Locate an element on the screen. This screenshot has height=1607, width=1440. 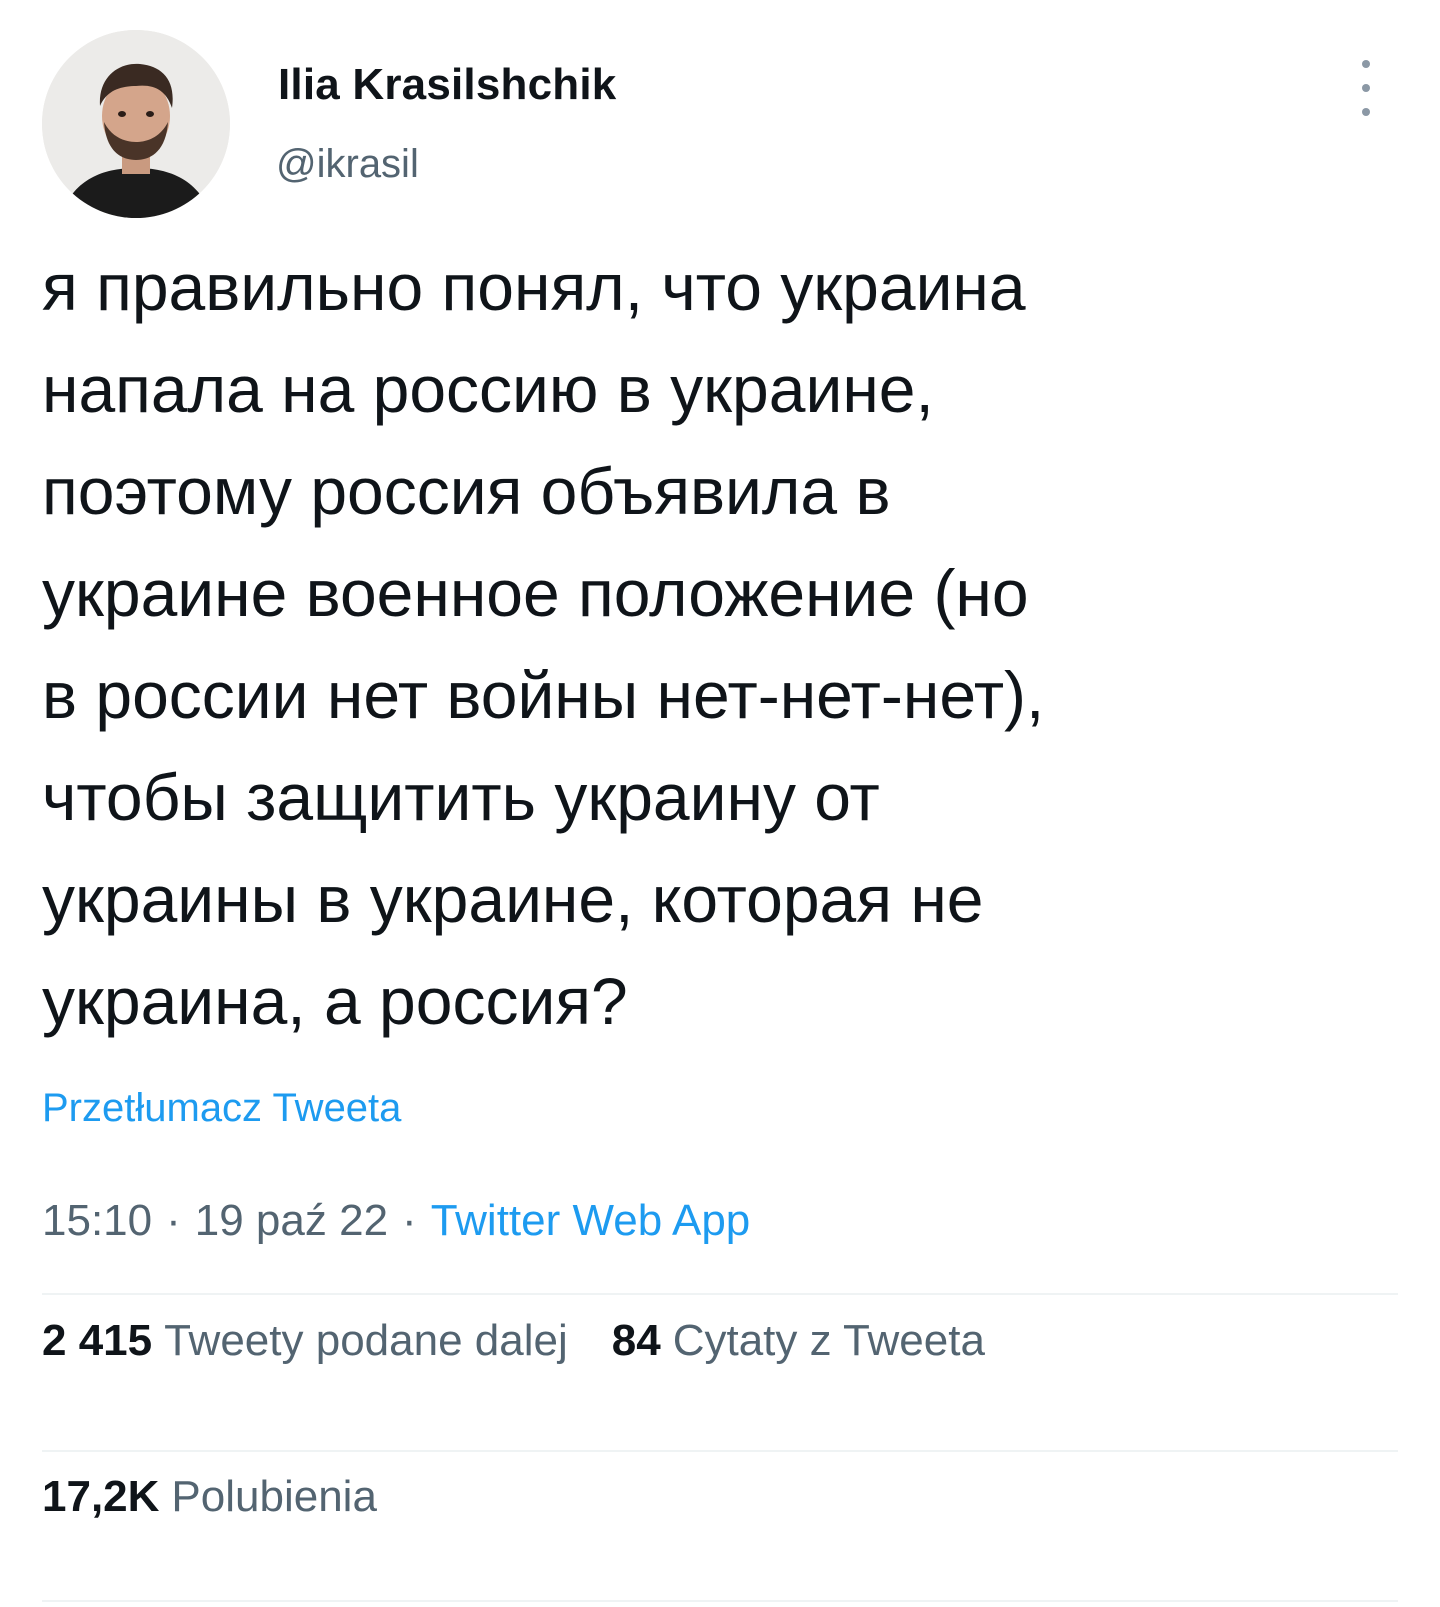
likes-row: 17,2K Polubienia is located at coordinates (231, 1497).